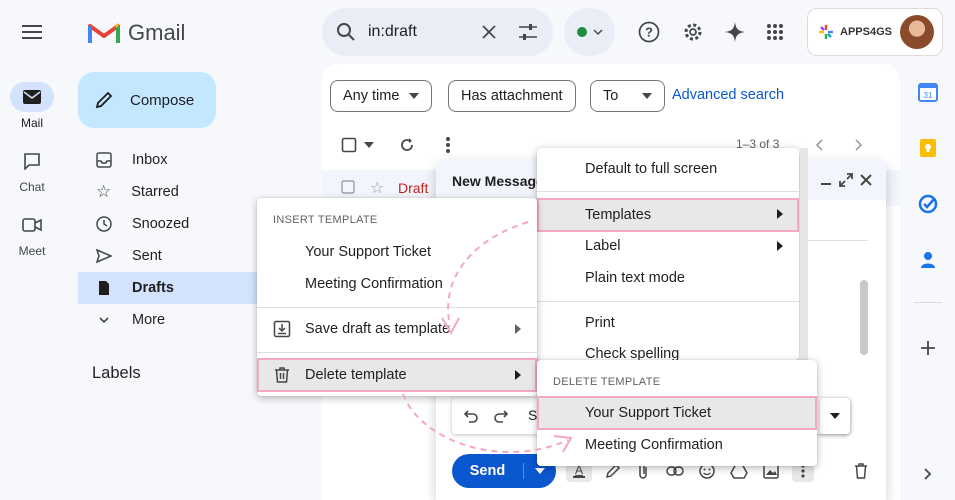 Image resolution: width=955 pixels, height=500 pixels. What do you see at coordinates (147, 256) in the screenshot?
I see `nav-label: Sent` at bounding box center [147, 256].